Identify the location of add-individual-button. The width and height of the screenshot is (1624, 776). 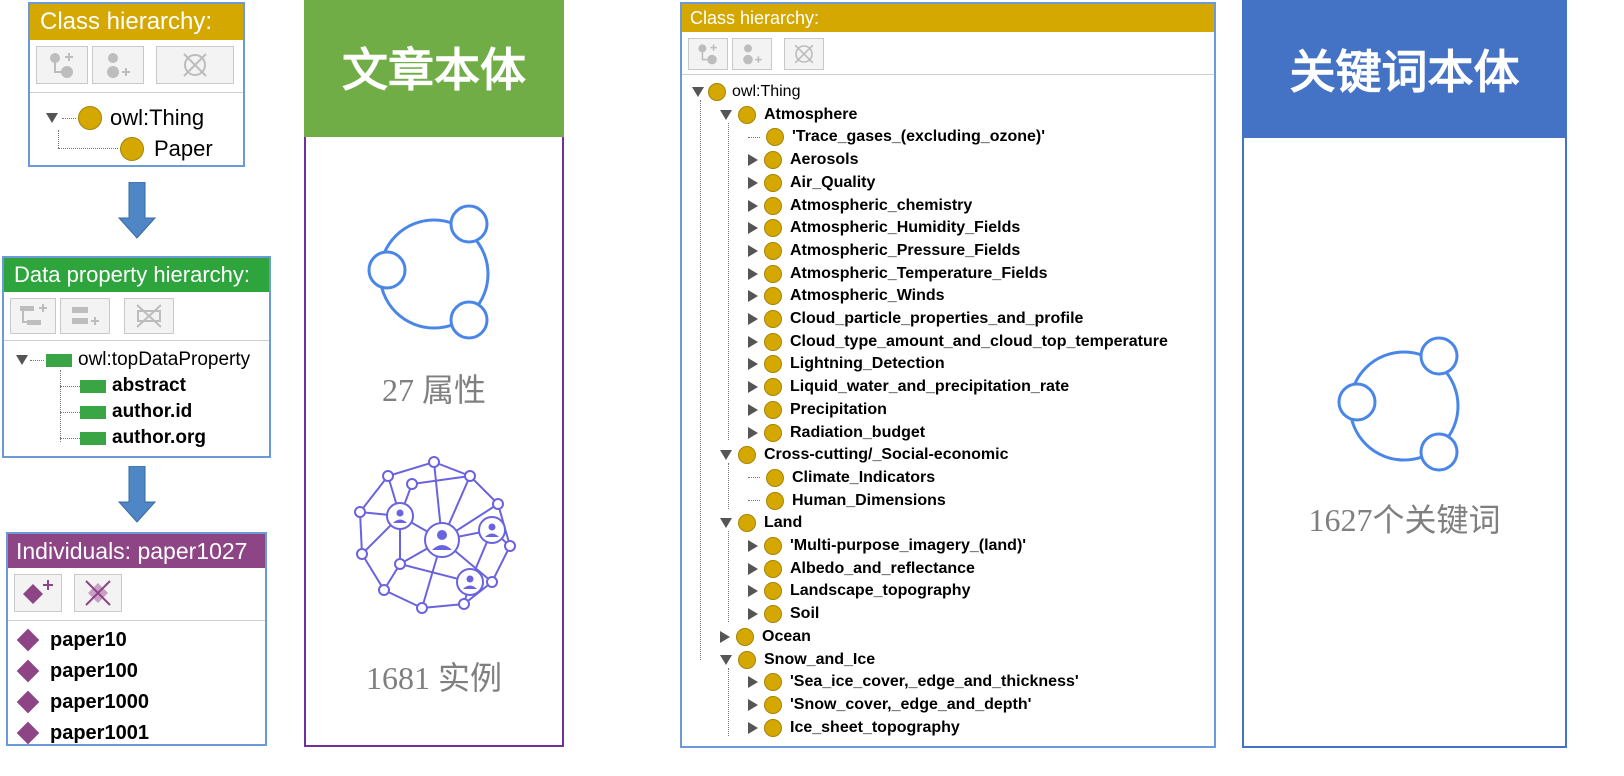
(38, 593).